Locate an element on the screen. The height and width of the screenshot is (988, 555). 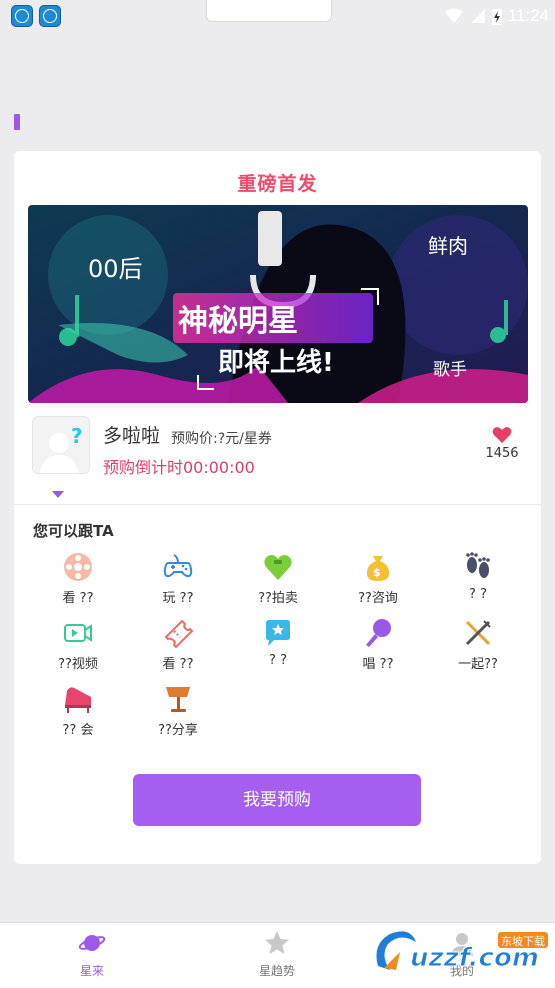
ticket-icon is located at coordinates (179, 634).